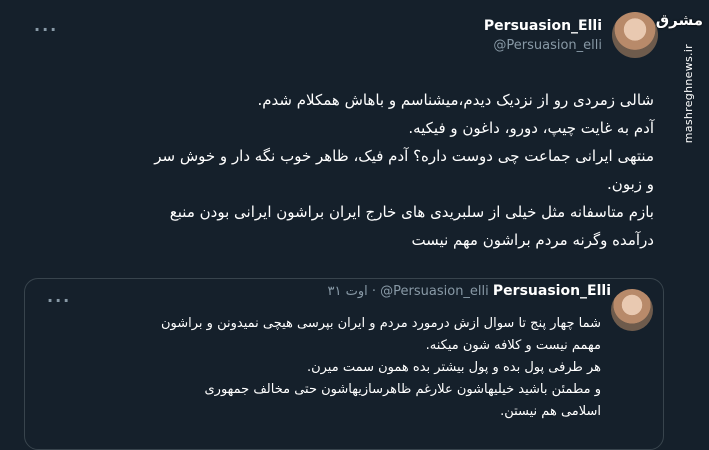 The image size is (709, 450). Describe the element at coordinates (46, 29) in the screenshot. I see `more-options-icon: ···` at that location.